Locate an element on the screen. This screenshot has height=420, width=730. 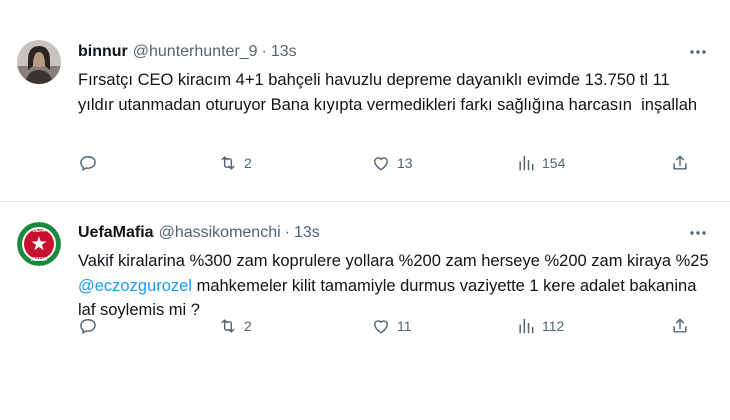
like-count: 11 is located at coordinates (404, 326).